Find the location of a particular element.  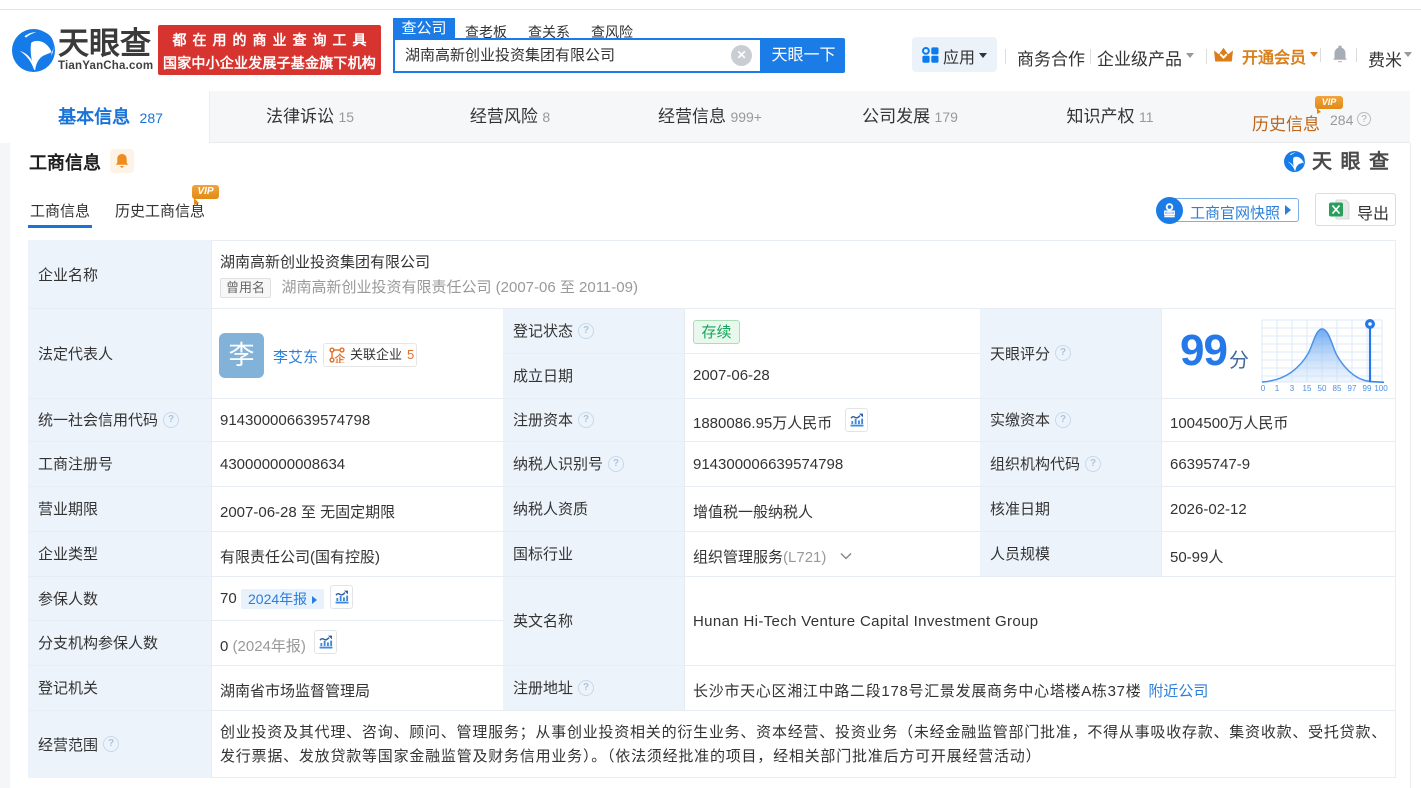

svg-text: 0 is located at coordinates (1263, 388).